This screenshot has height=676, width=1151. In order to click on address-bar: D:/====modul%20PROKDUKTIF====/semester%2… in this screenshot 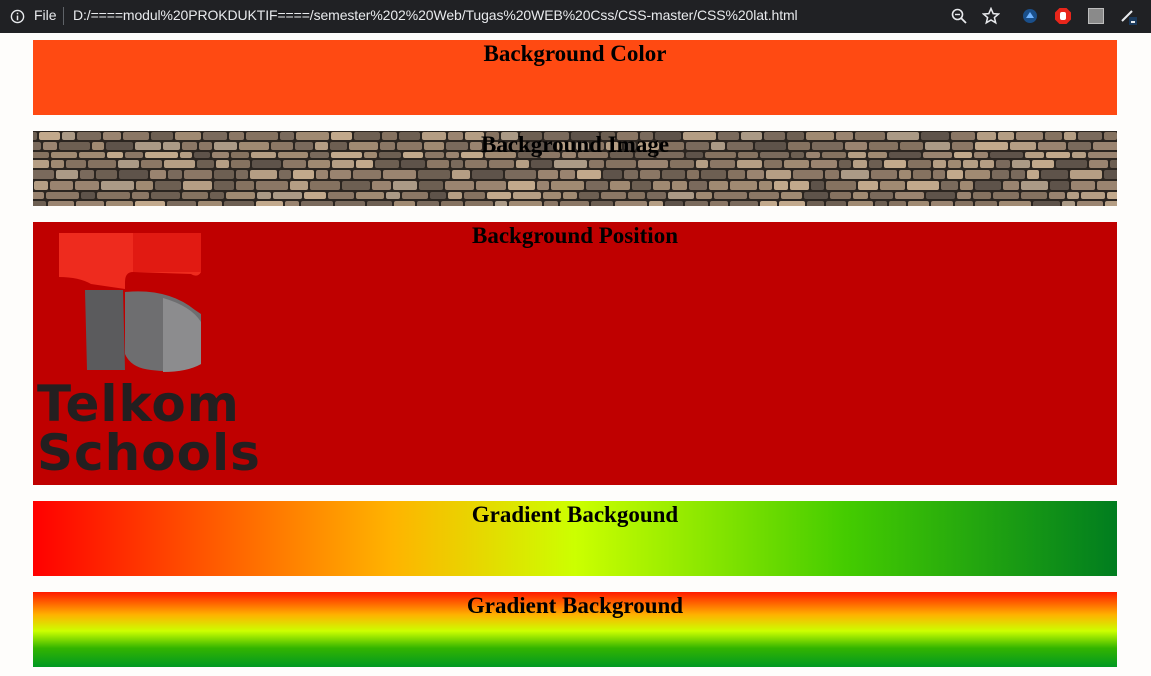, I will do `click(435, 15)`.